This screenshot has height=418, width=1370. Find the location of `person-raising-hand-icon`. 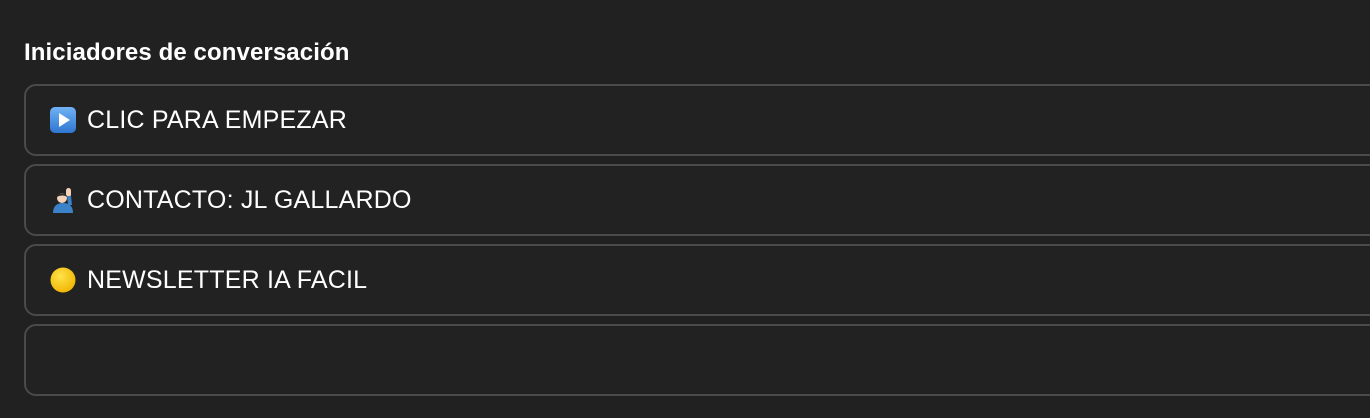

person-raising-hand-icon is located at coordinates (63, 200).